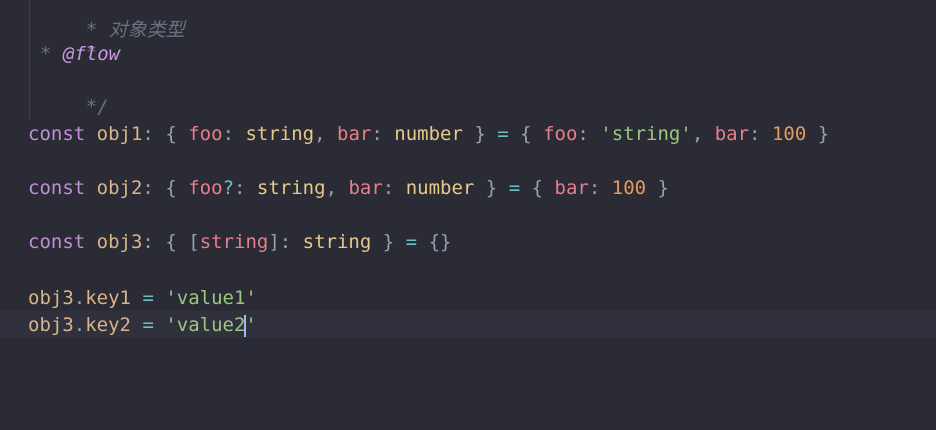 The height and width of the screenshot is (430, 936). Describe the element at coordinates (251, 325) in the screenshot. I see `string-literal-end: '` at that location.